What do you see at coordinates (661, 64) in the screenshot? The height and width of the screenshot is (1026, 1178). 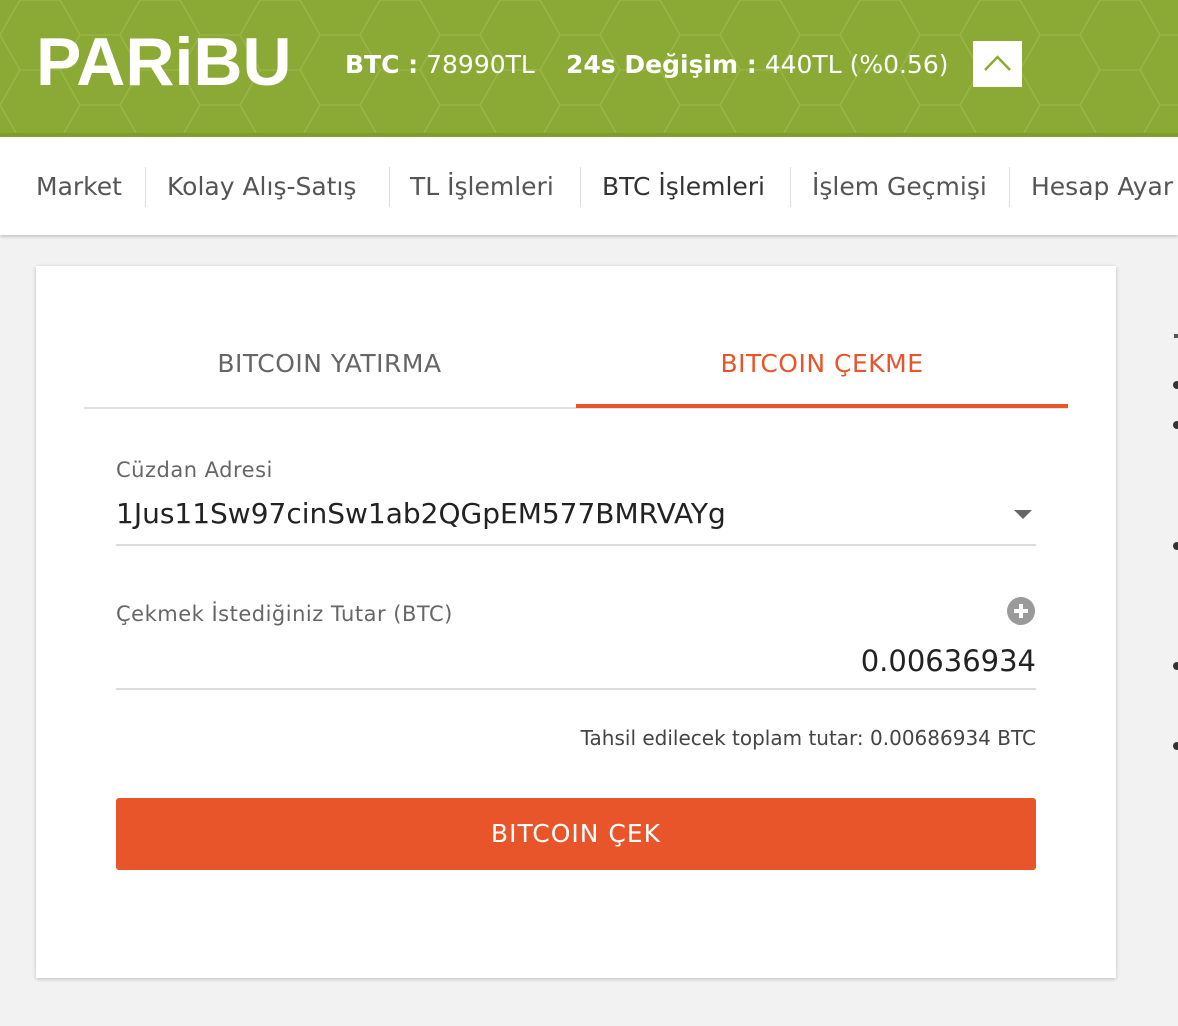 I see `daily-change-label: 24s Değişim :` at bounding box center [661, 64].